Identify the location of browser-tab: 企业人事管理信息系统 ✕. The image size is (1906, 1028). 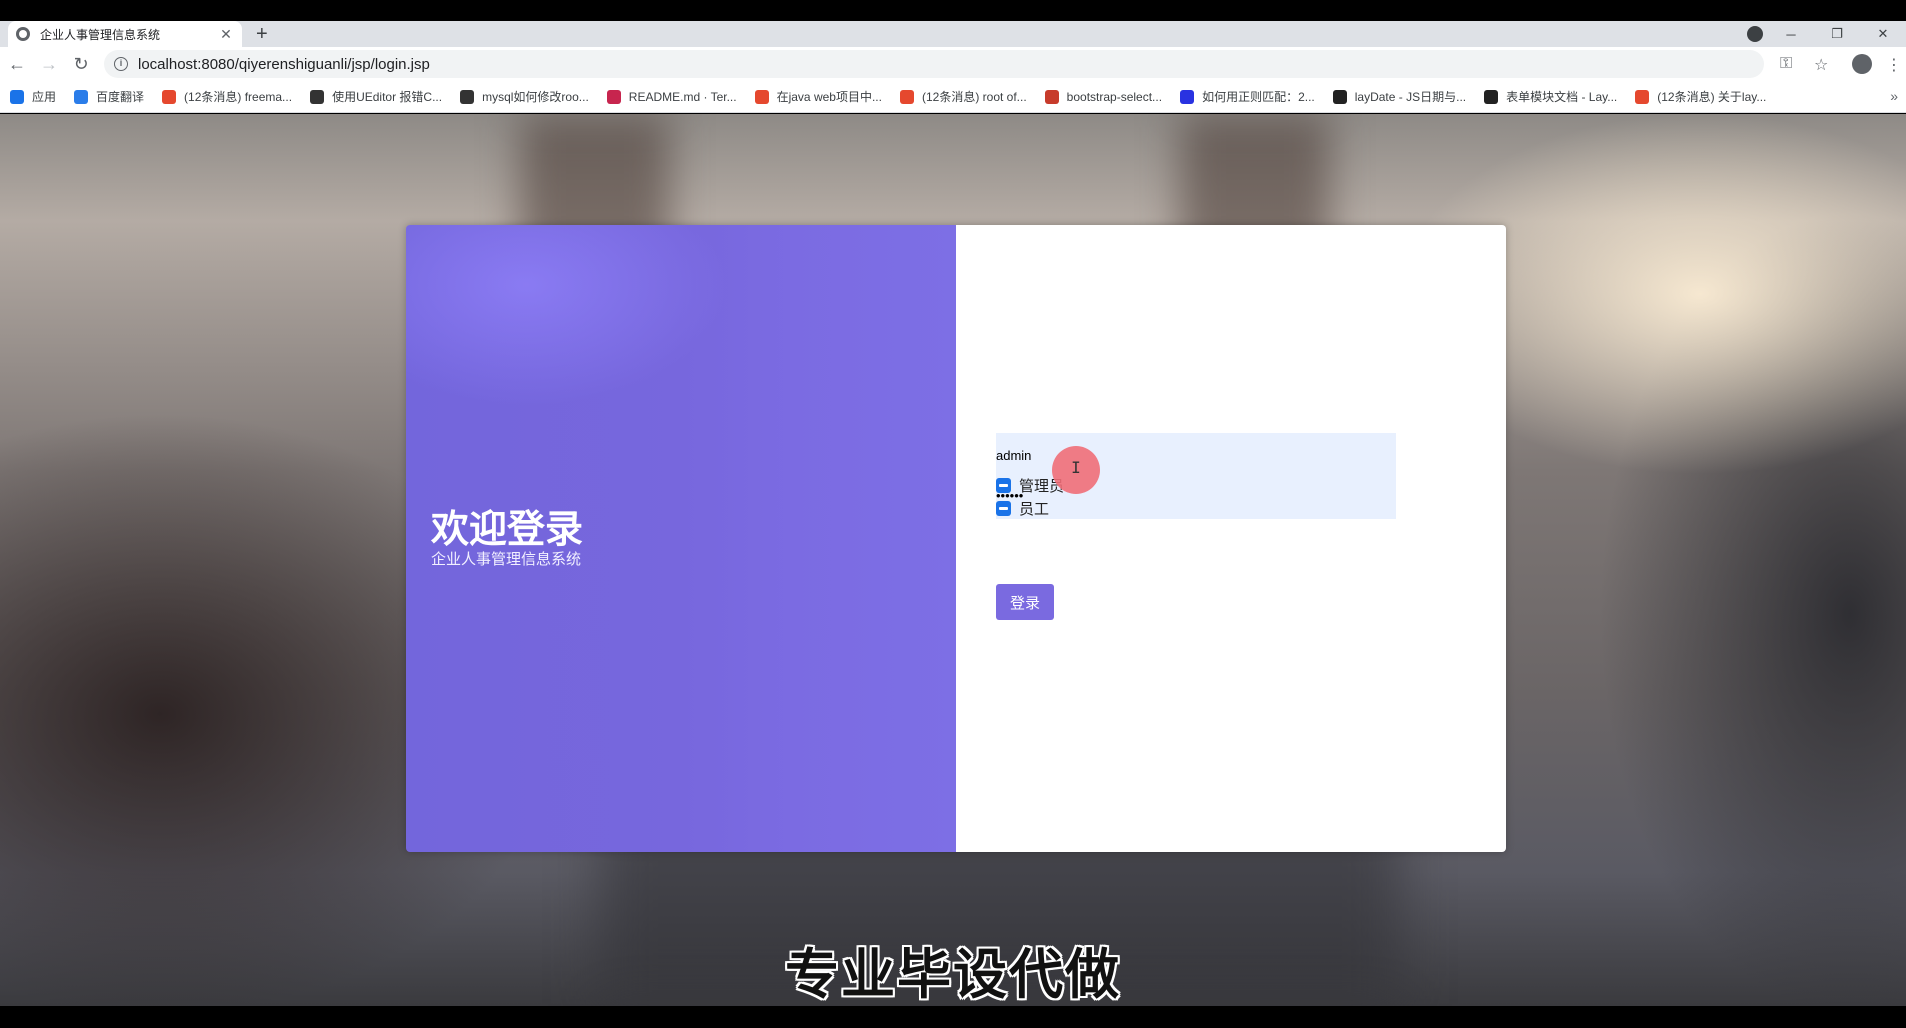
(125, 34).